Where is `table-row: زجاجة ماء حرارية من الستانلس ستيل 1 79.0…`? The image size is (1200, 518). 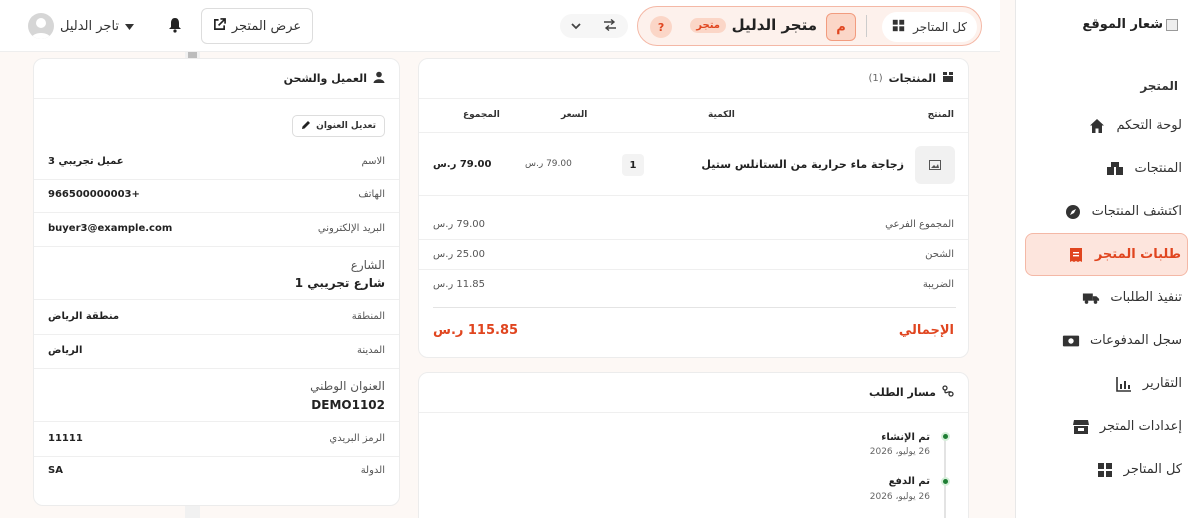 table-row: زجاجة ماء حرارية من الستانلس ستيل 1 79.0… is located at coordinates (693, 164).